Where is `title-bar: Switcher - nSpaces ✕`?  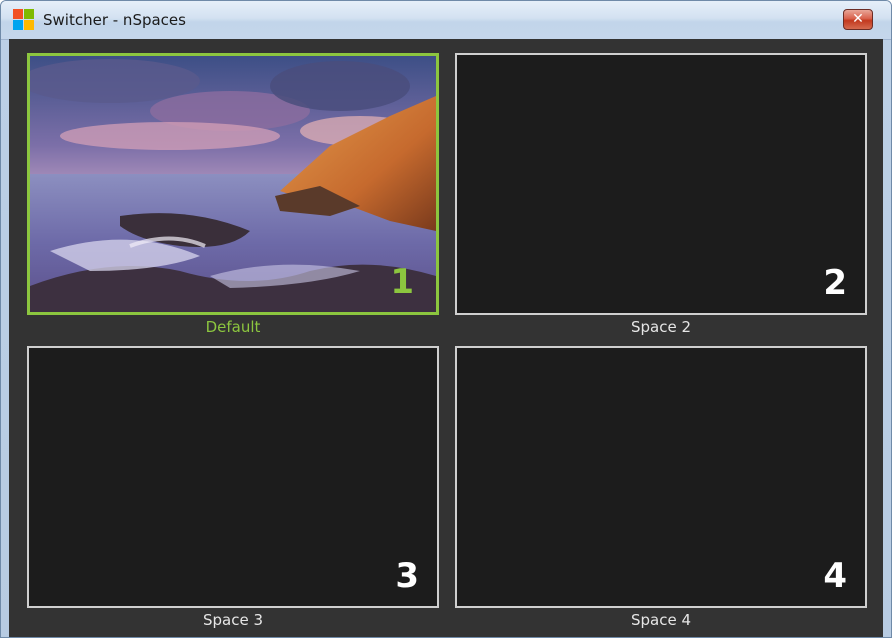
title-bar: Switcher - nSpaces ✕ is located at coordinates (446, 20).